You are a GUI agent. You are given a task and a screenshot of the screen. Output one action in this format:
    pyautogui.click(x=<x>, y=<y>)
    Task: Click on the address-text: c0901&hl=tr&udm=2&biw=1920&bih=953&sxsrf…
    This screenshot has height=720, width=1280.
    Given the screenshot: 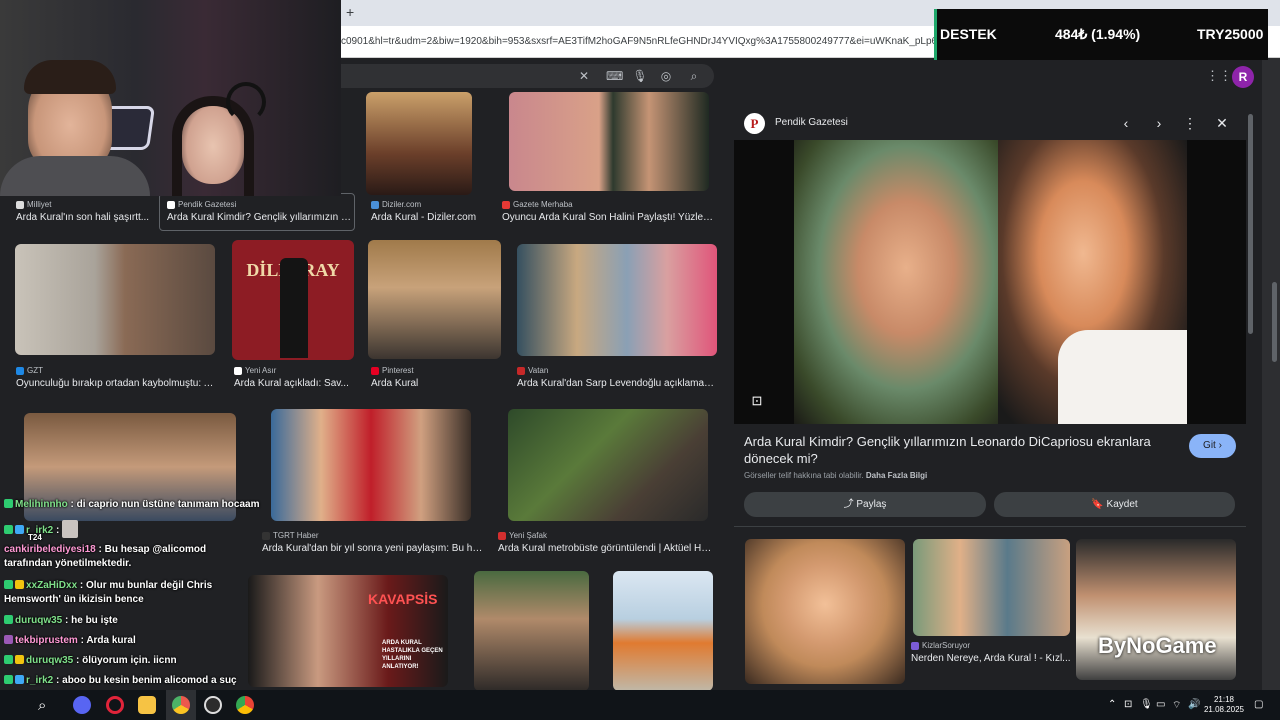 What is the action you would take?
    pyautogui.click(x=641, y=41)
    